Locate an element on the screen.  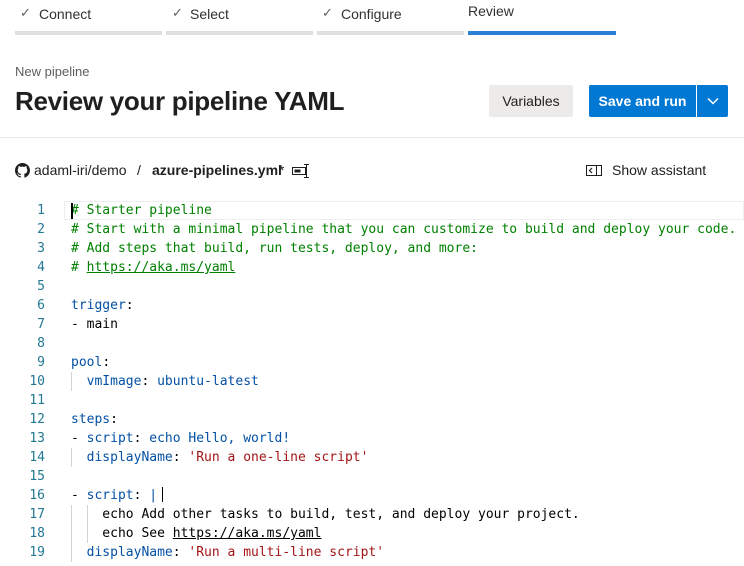
line-number: 4 is located at coordinates (41, 267).